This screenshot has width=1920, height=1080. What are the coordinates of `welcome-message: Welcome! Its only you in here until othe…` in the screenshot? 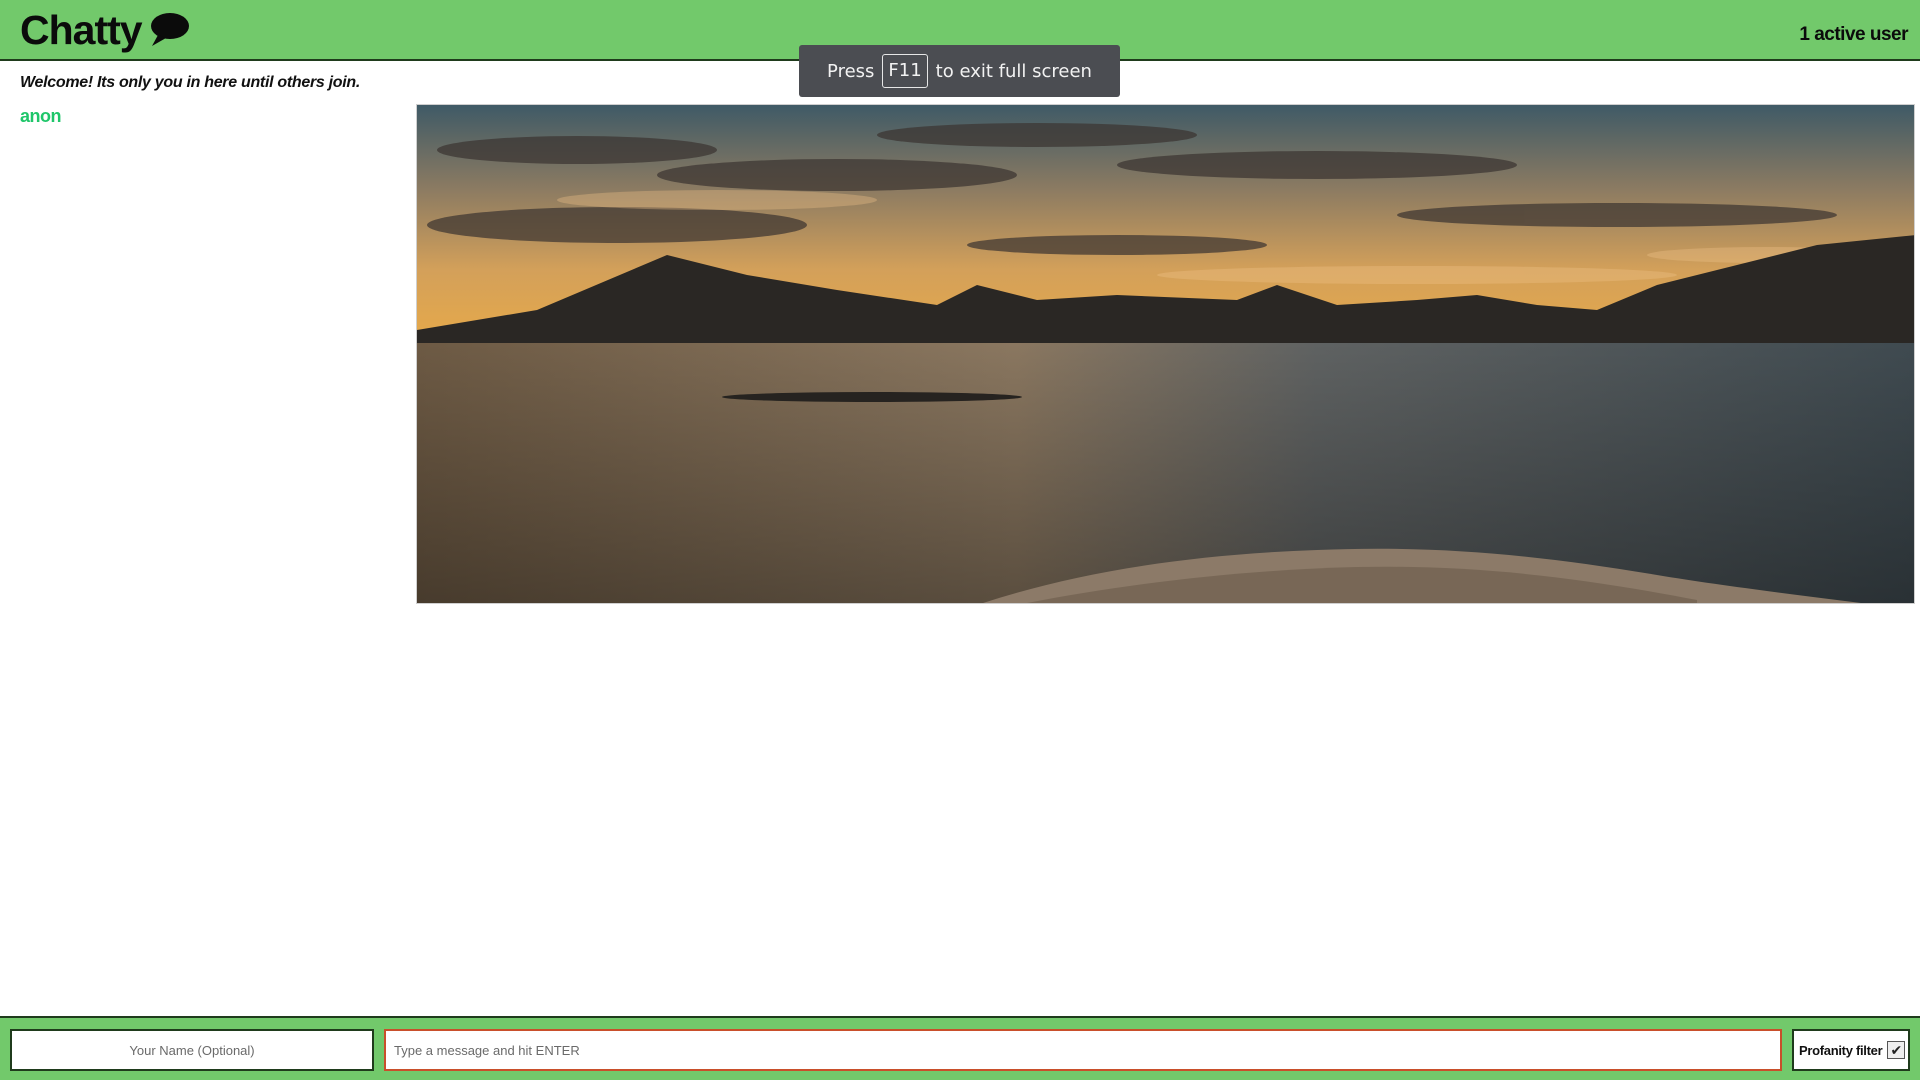 It's located at (190, 82).